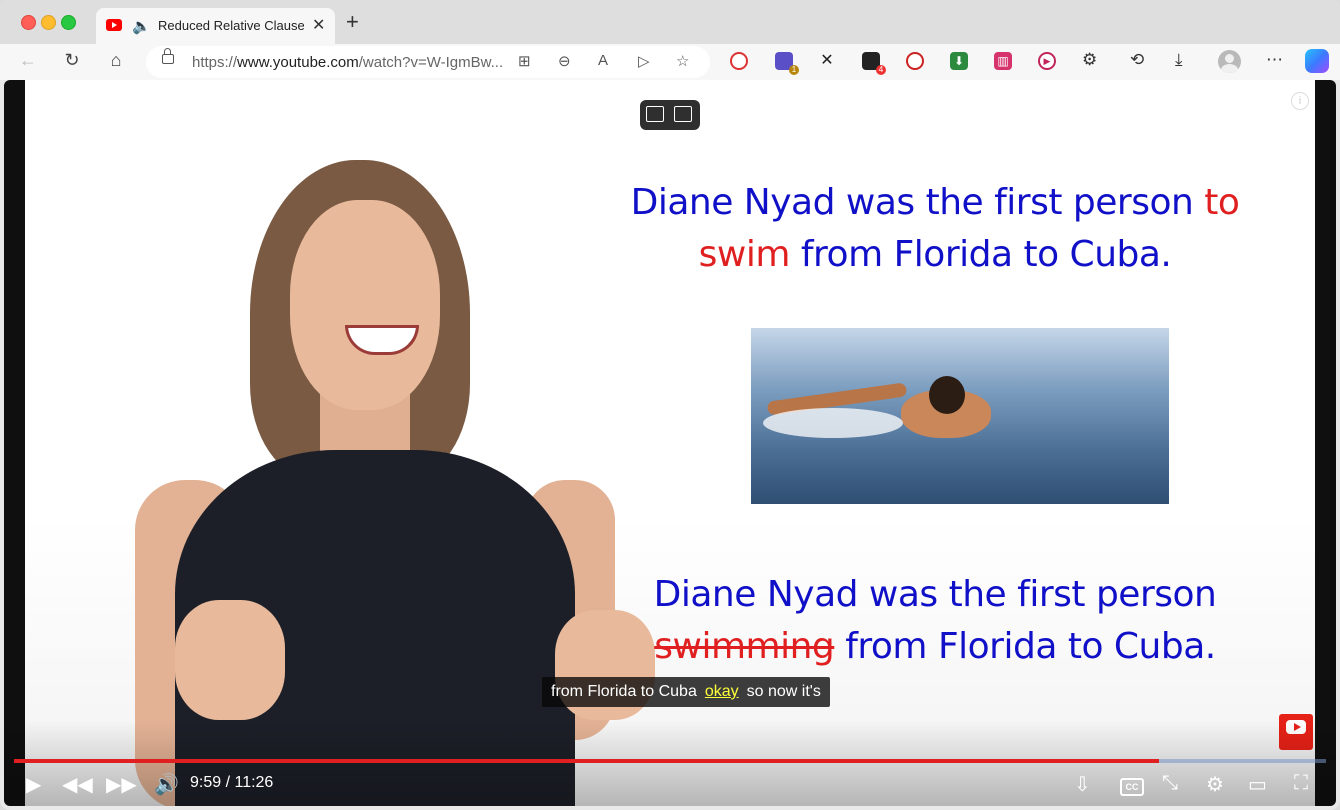 The height and width of the screenshot is (810, 1340). I want to click on close-window-button, so click(28, 22).